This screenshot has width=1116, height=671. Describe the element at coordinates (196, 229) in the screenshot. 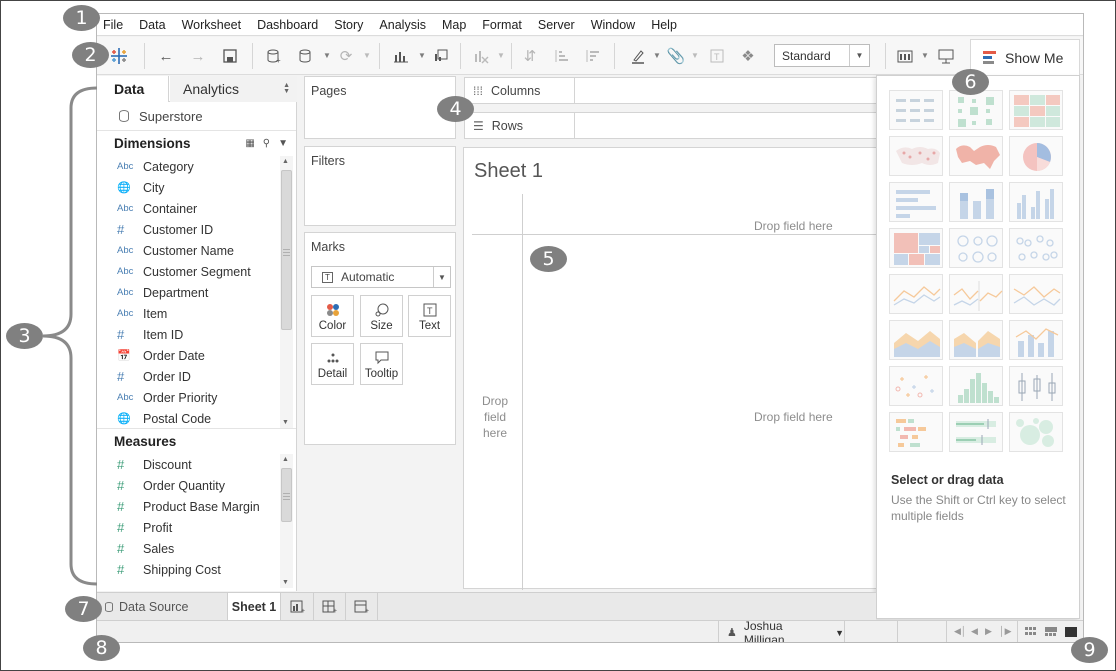

I see `field-item: # Customer ID` at that location.